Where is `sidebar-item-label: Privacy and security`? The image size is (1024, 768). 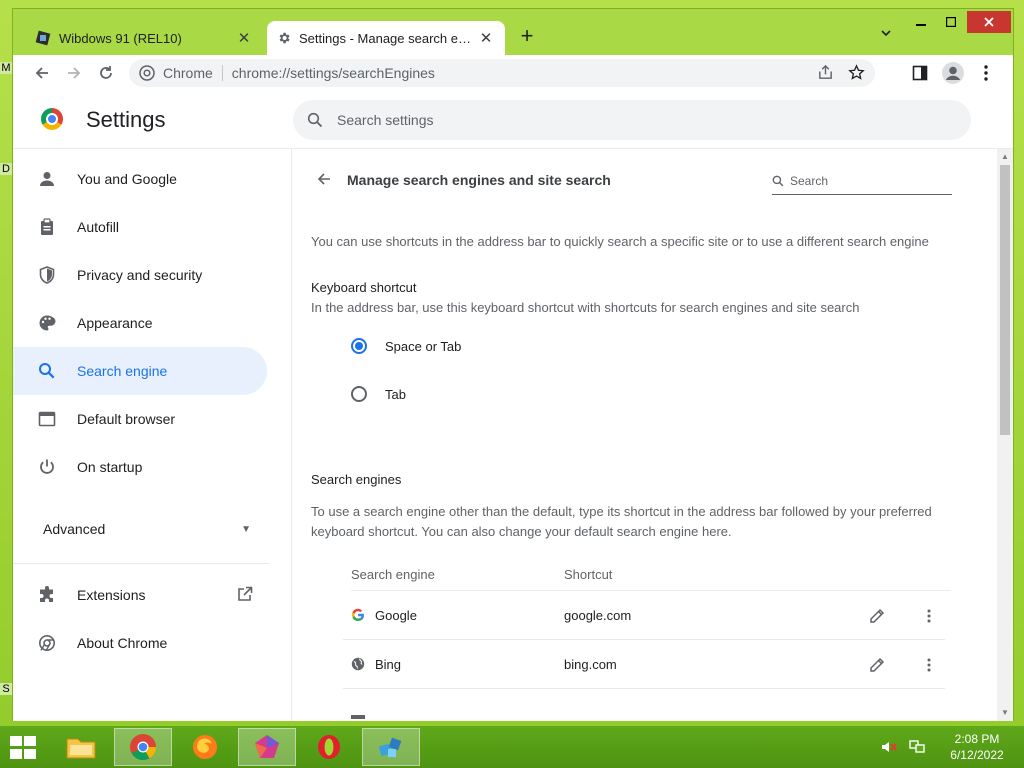
sidebar-item-label: Privacy and security is located at coordinates (140, 275).